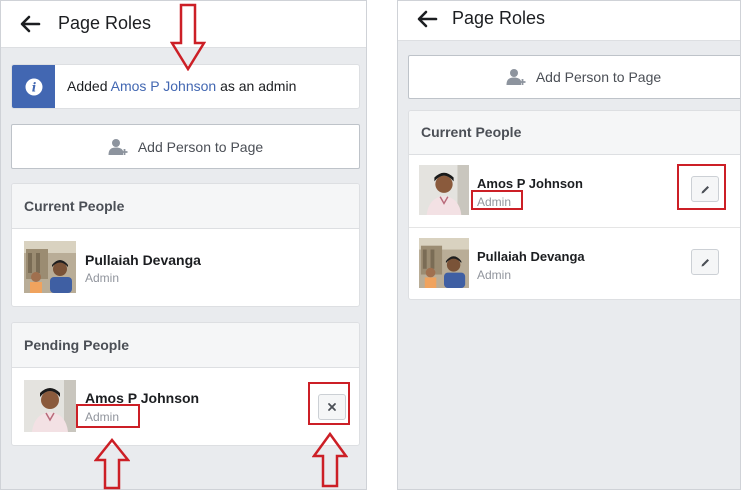 This screenshot has height=490, width=741. I want to click on current-people-card: Current People Pullaiah Devanga Admin, so click(185, 245).